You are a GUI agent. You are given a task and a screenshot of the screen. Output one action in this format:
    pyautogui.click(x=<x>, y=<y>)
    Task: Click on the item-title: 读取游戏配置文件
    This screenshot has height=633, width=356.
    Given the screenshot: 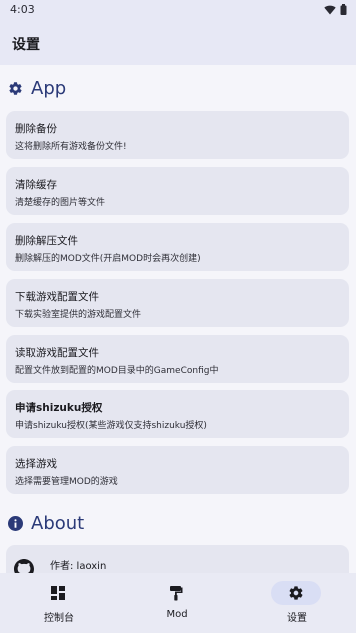 What is the action you would take?
    pyautogui.click(x=57, y=353)
    